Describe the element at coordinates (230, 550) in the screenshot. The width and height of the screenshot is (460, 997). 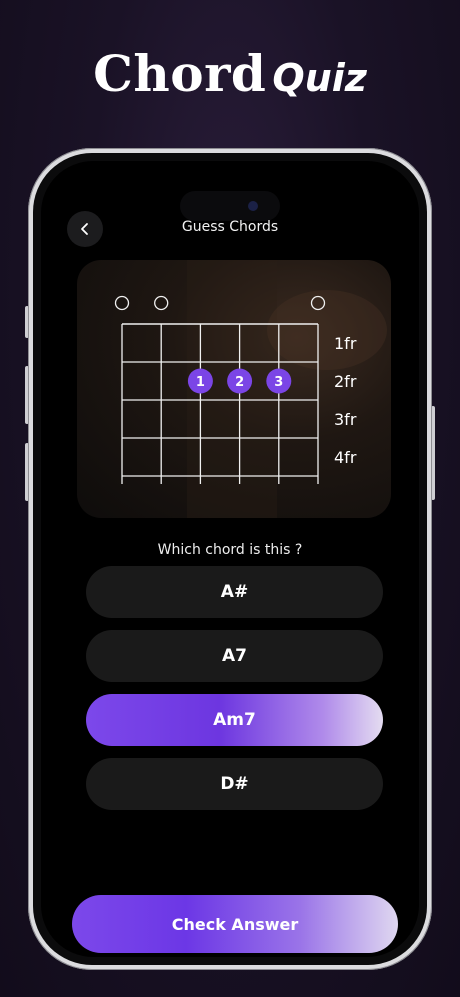
I see `question-text: Which chord is this ?` at that location.